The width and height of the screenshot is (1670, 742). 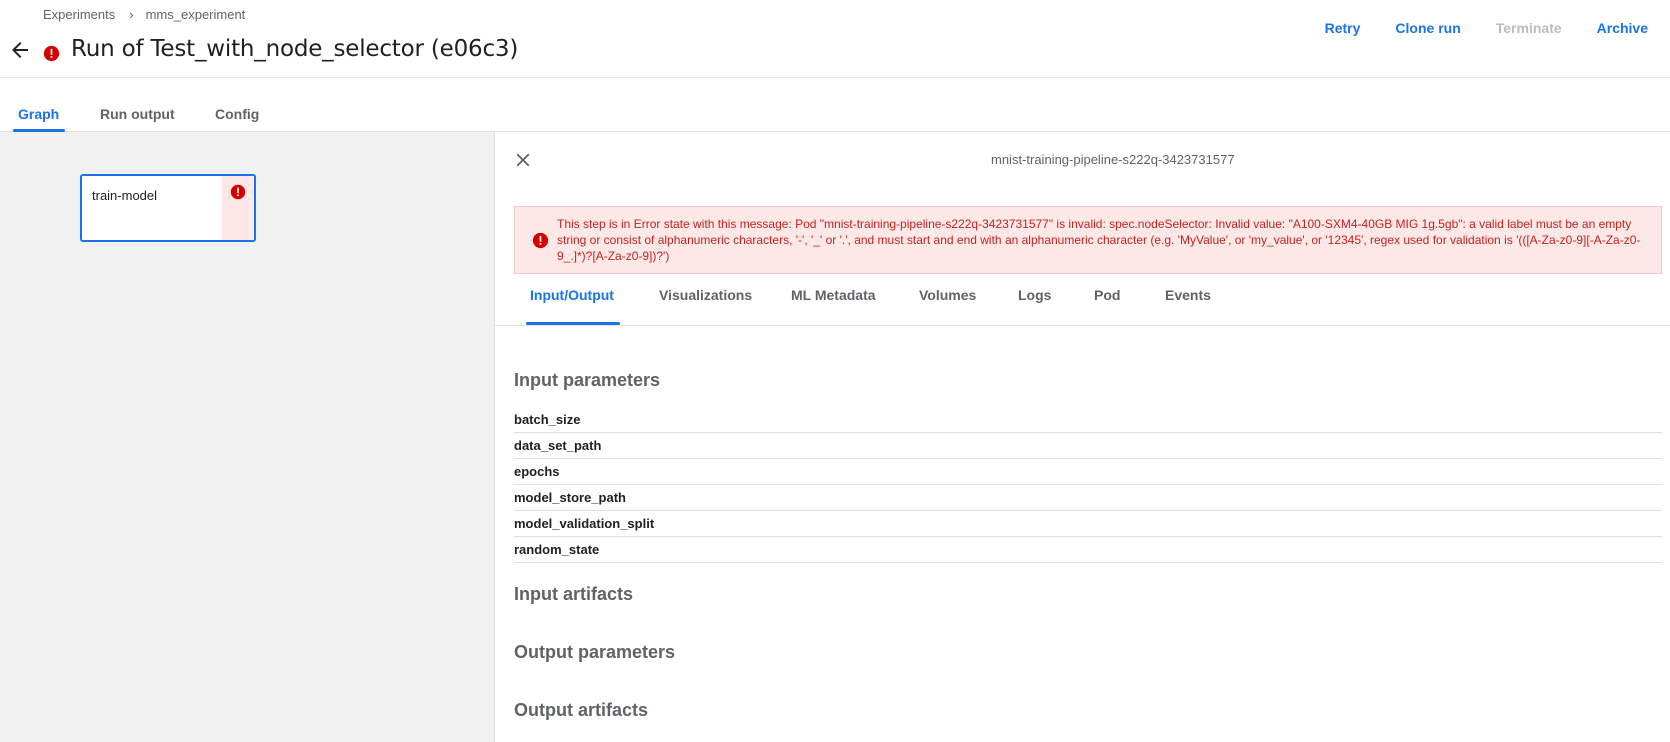 I want to click on param-row: batch_size, so click(x=1088, y=420).